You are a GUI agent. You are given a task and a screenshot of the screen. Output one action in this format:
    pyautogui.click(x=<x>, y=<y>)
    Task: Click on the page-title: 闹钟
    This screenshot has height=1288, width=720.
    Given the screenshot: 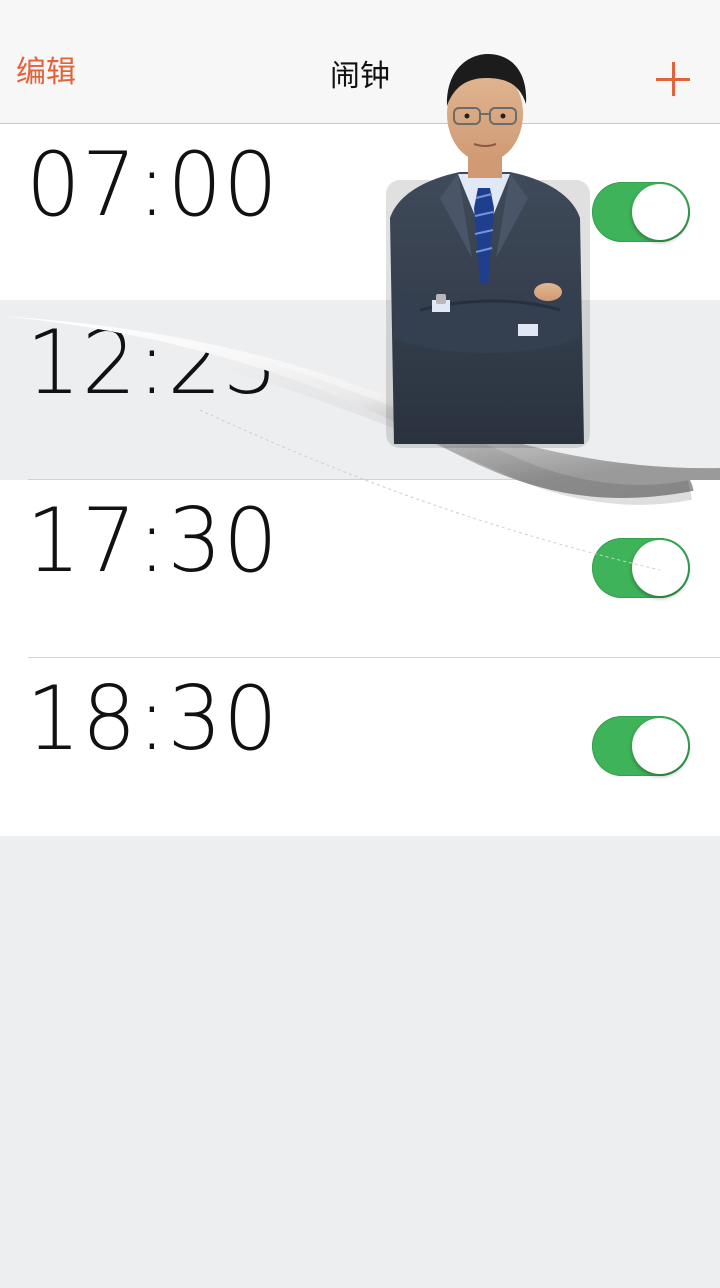 What is the action you would take?
    pyautogui.click(x=360, y=76)
    